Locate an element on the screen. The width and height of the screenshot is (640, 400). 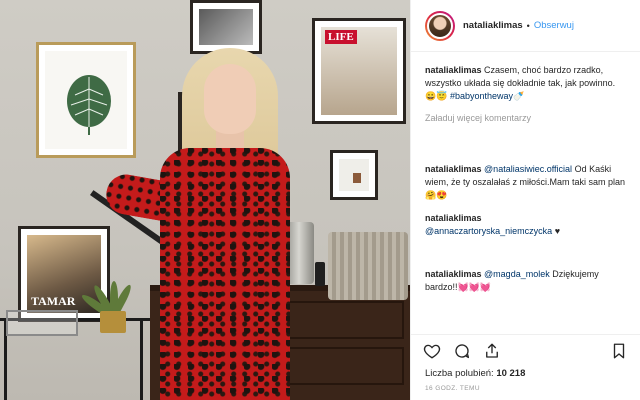
avatar is located at coordinates (440, 25).